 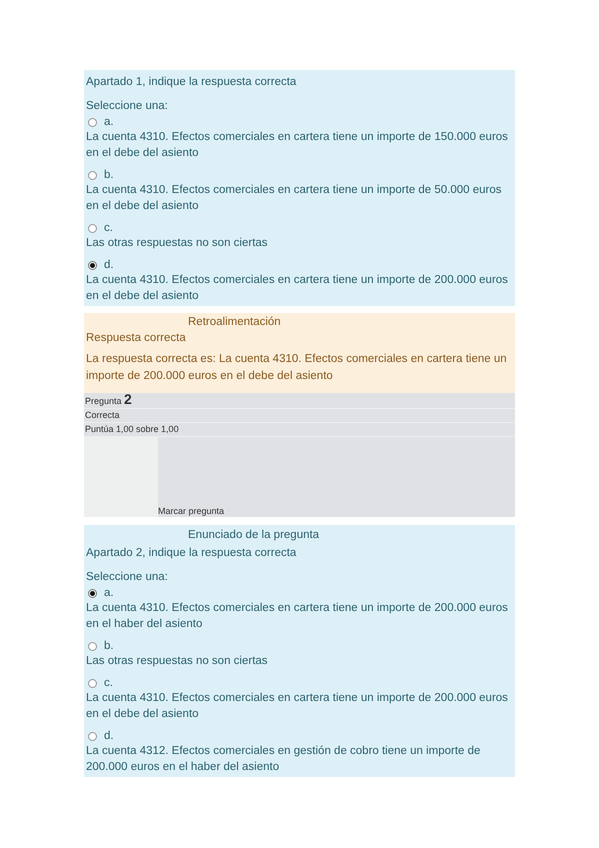 What do you see at coordinates (132, 429) in the screenshot?
I see `question-score: Puntúa 1,00 sobre 1,00` at bounding box center [132, 429].